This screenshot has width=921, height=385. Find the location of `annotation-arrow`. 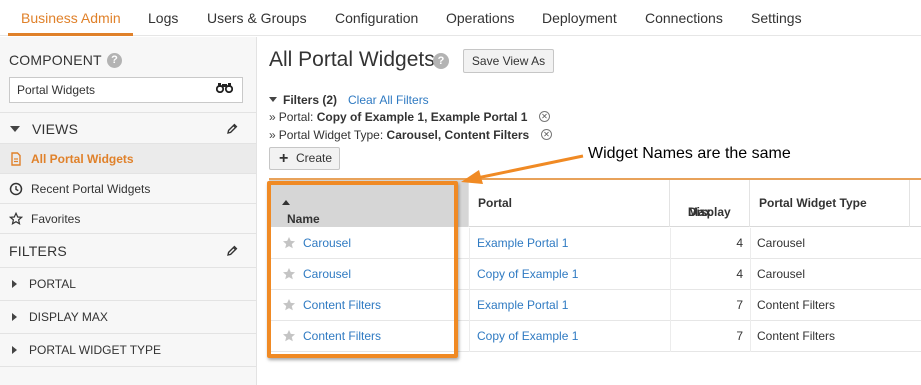

annotation-arrow is located at coordinates (522, 169).